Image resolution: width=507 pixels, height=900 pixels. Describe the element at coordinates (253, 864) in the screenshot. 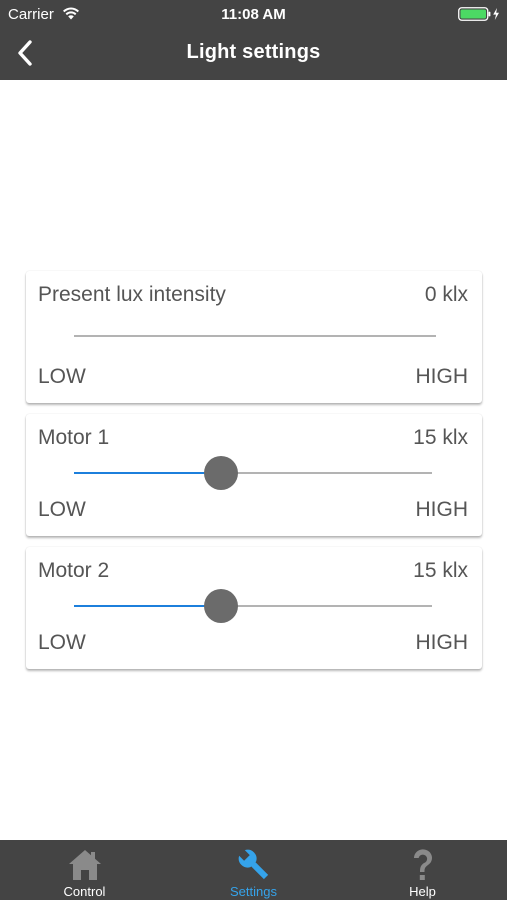

I see `wrench-icon` at that location.